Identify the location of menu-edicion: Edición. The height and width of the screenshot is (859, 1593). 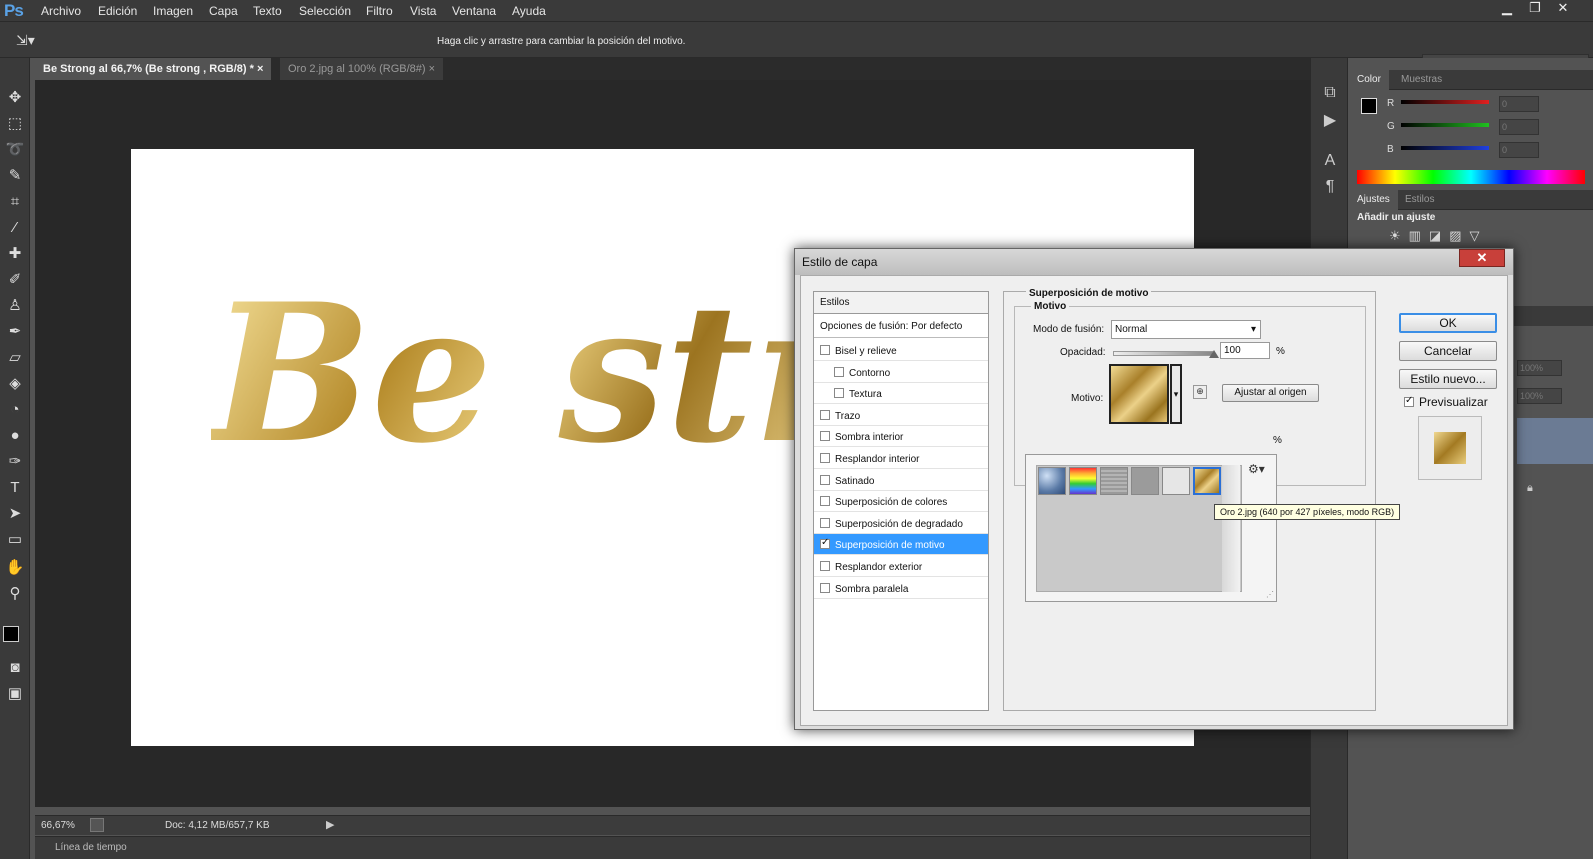
(117, 11).